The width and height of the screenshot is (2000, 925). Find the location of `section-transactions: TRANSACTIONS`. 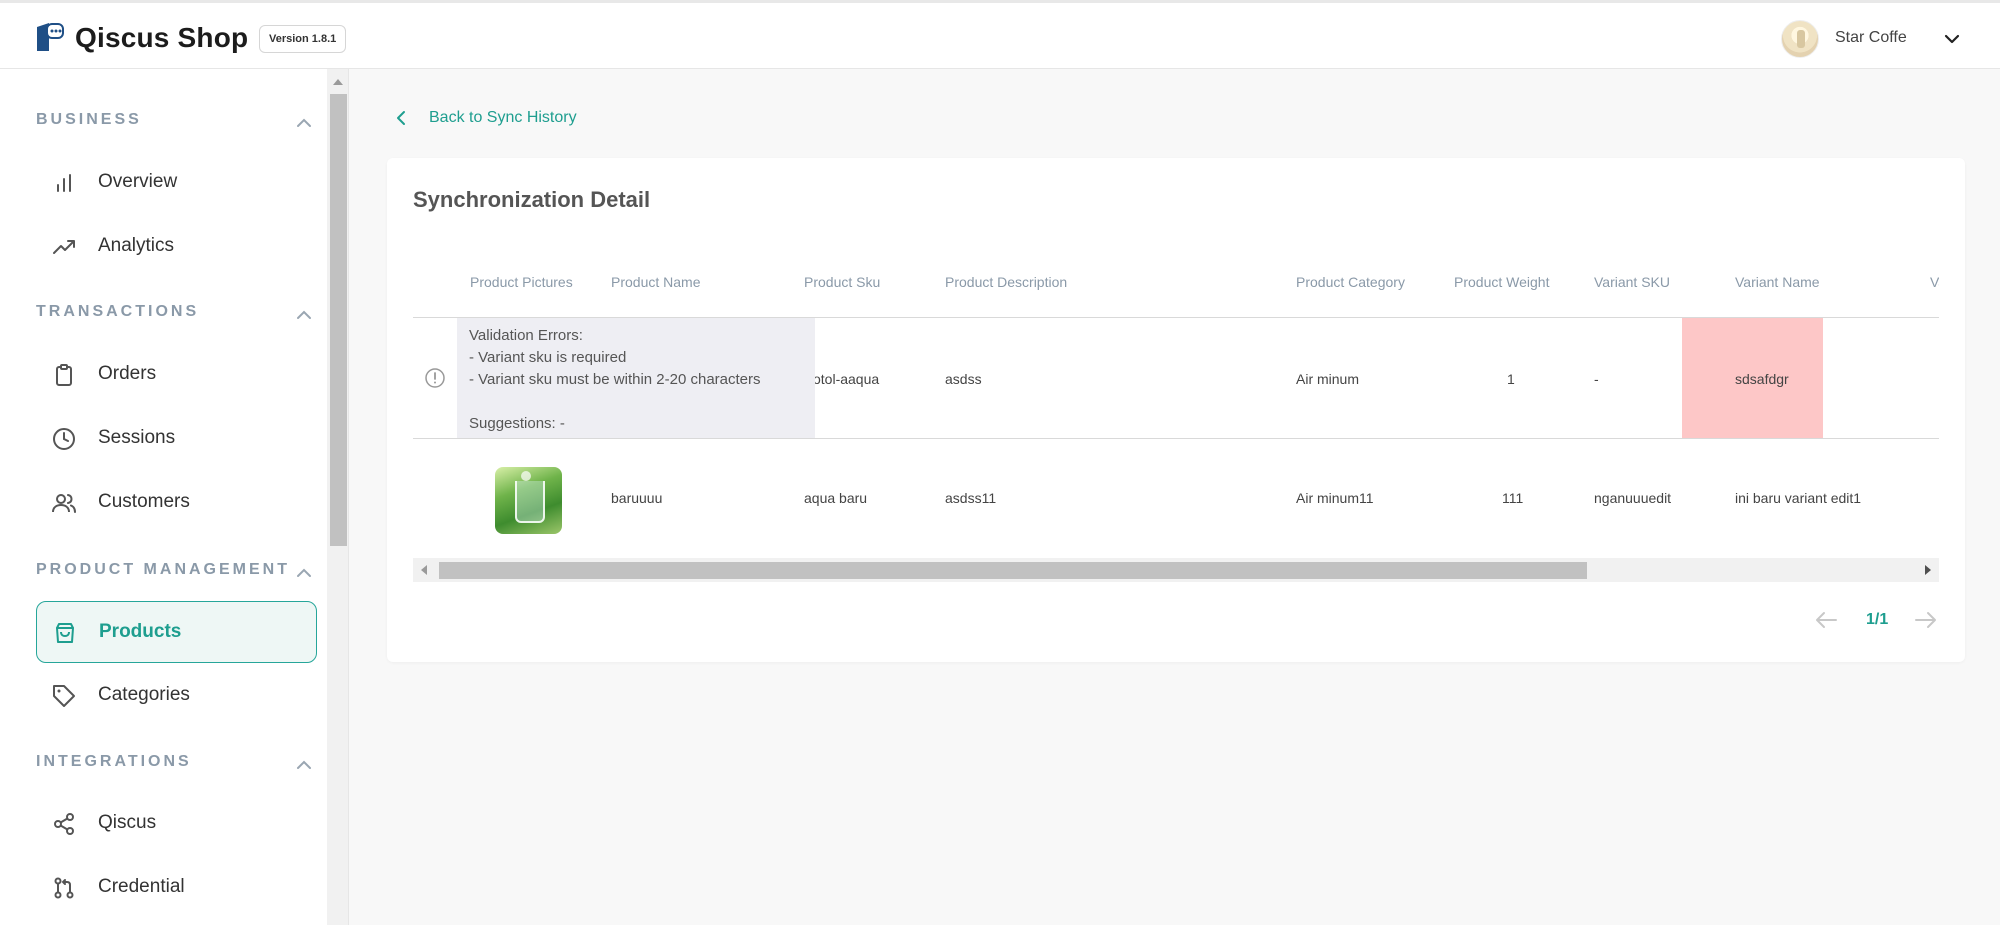

section-transactions: TRANSACTIONS is located at coordinates (176, 315).